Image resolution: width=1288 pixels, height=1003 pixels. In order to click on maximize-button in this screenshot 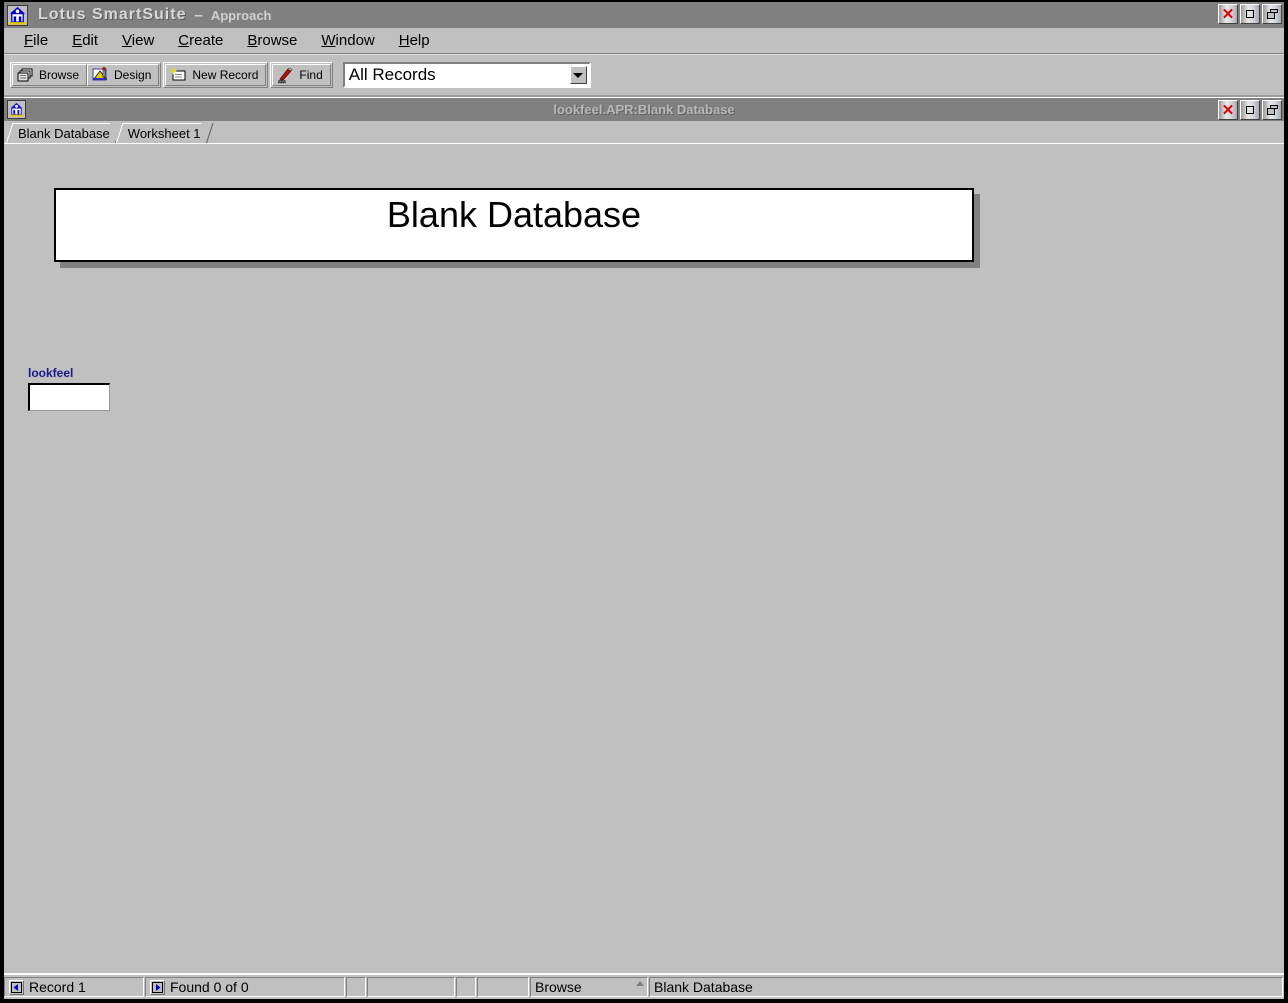, I will do `click(1250, 14)`.